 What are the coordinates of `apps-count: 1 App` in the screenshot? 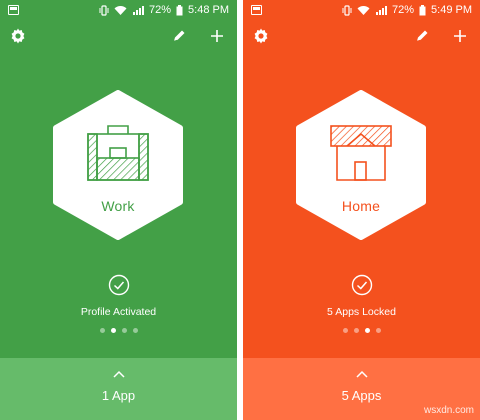 It's located at (118, 395).